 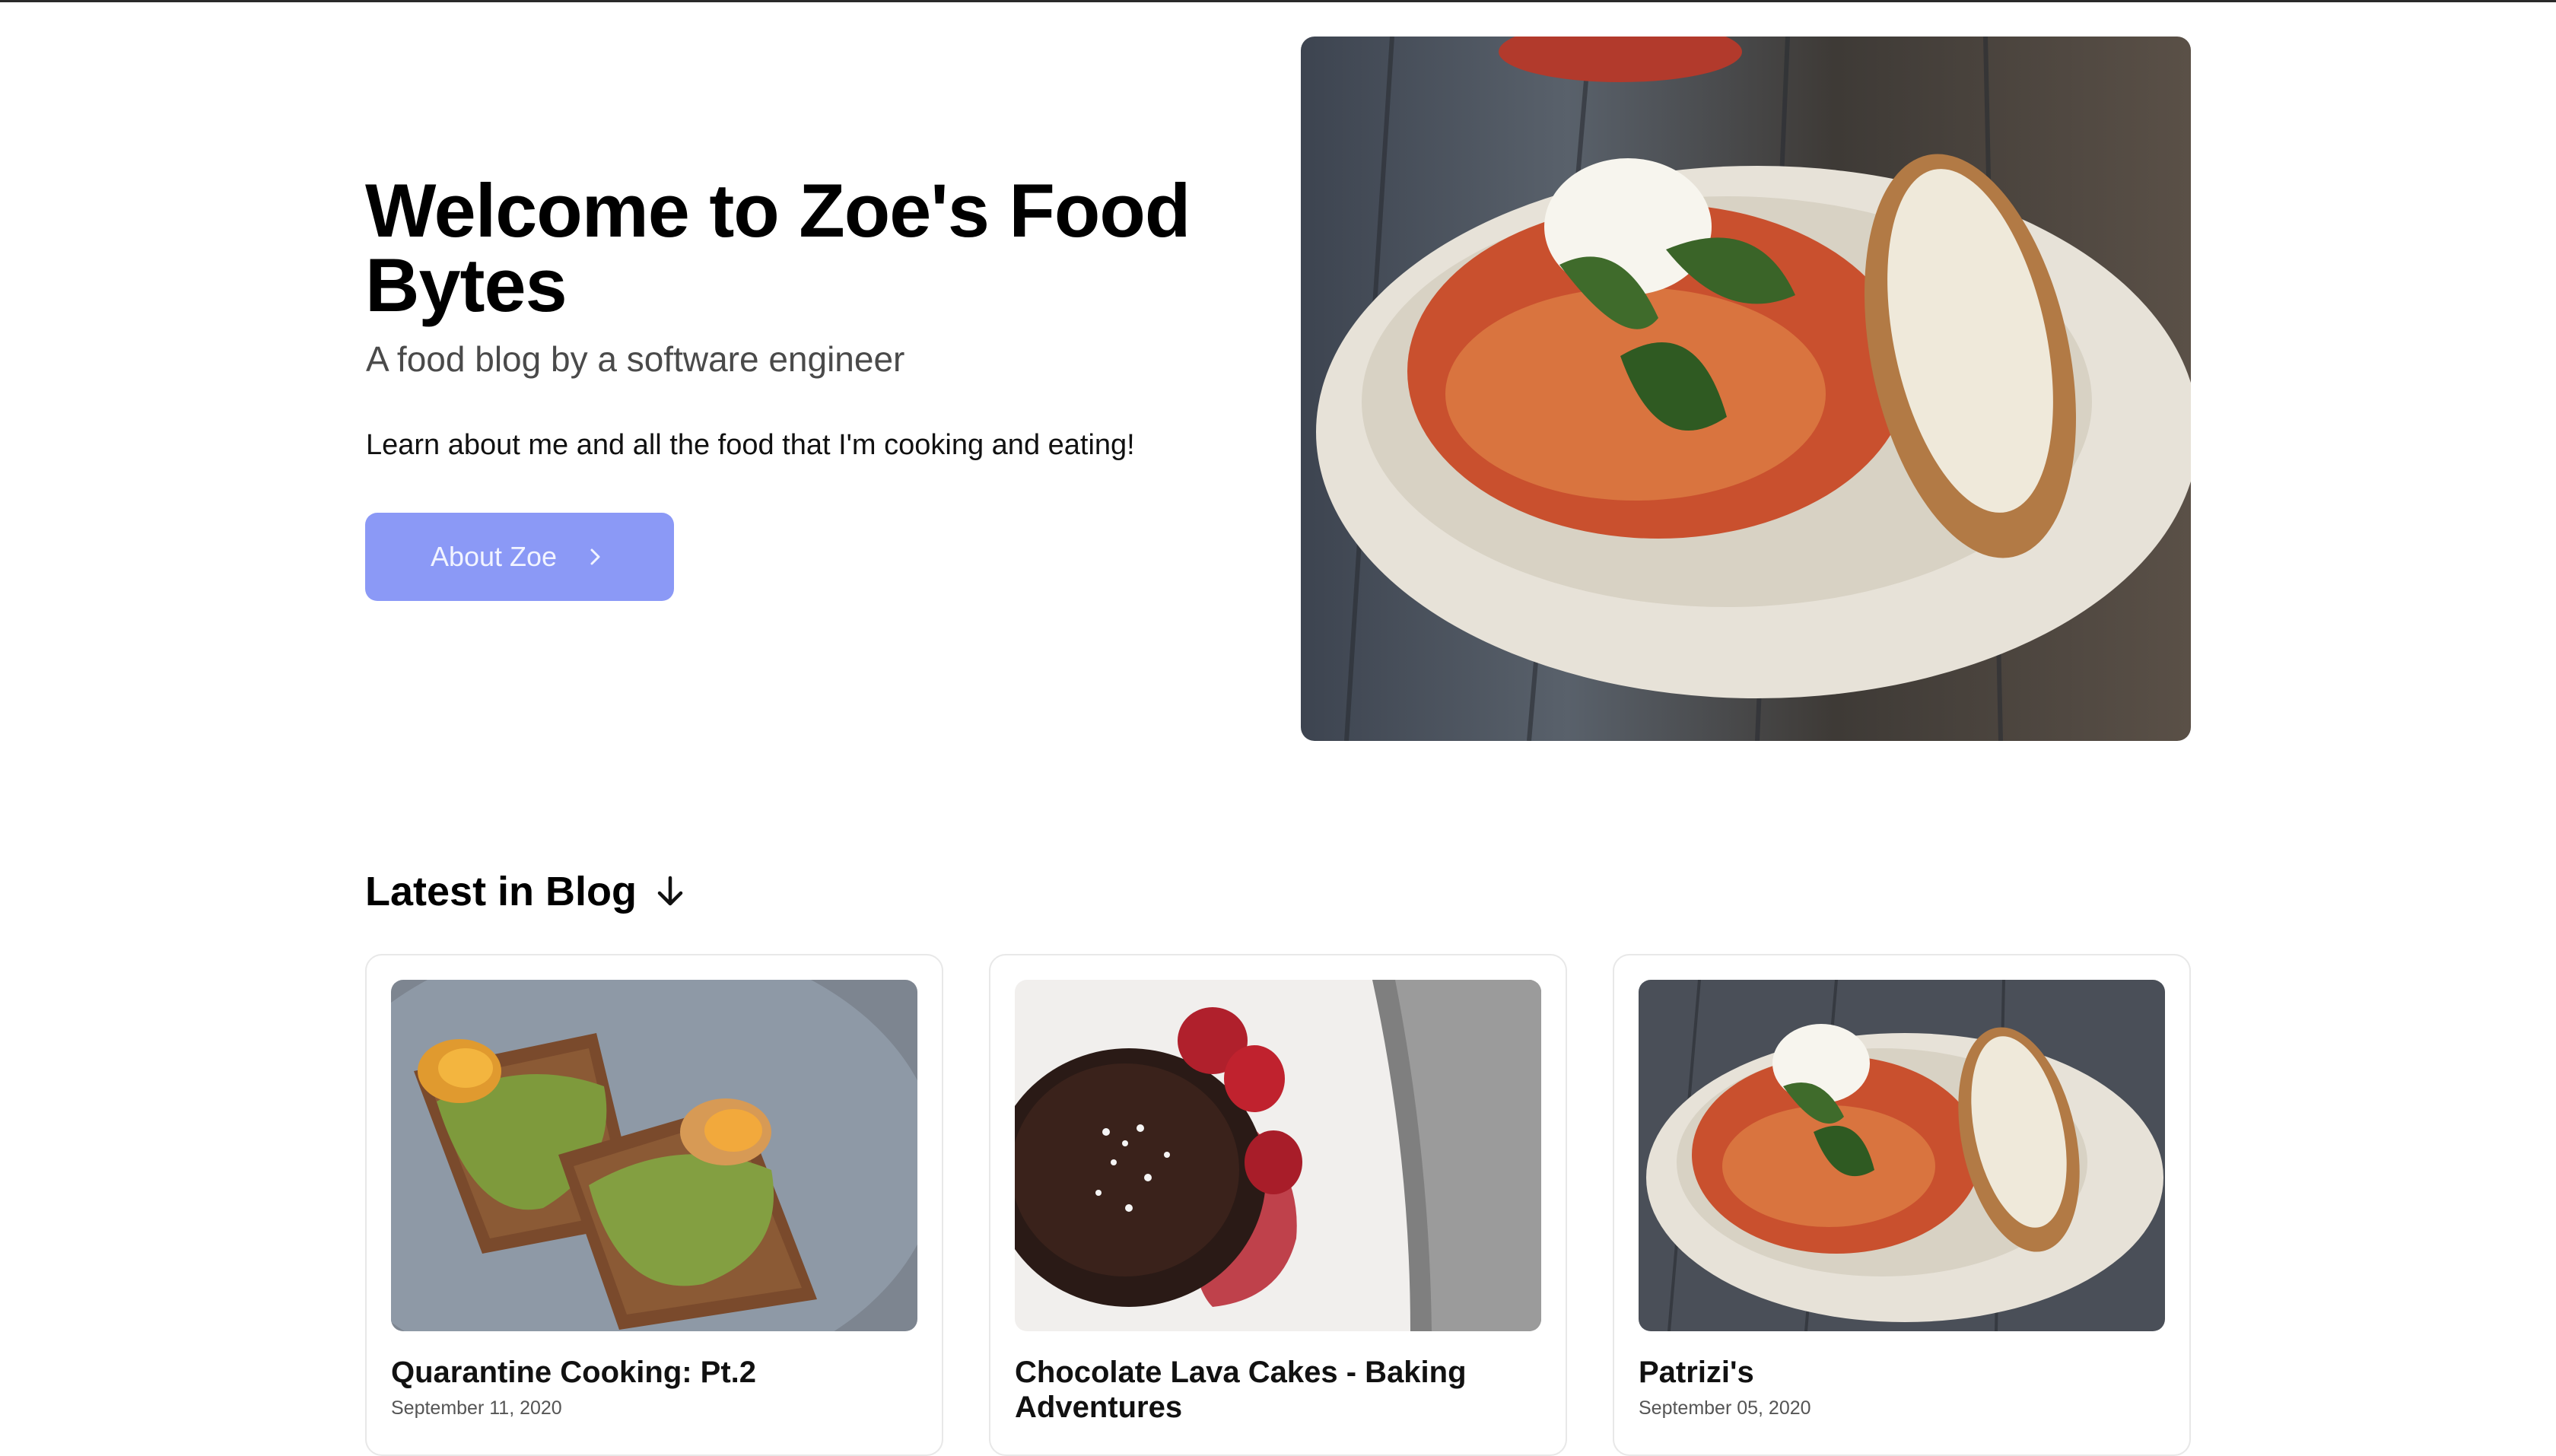 What do you see at coordinates (477, 1408) in the screenshot?
I see `blog-post-date: September 11, 2020` at bounding box center [477, 1408].